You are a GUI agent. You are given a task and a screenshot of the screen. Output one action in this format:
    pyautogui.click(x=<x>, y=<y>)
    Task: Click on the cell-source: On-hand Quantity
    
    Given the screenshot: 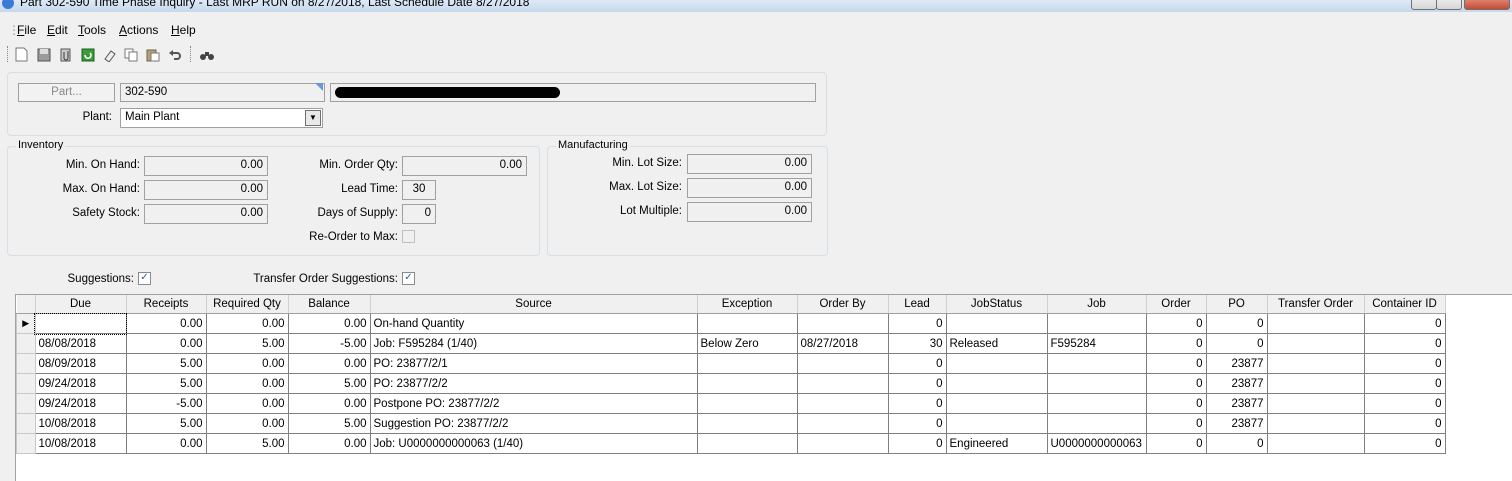 What is the action you would take?
    pyautogui.click(x=533, y=323)
    